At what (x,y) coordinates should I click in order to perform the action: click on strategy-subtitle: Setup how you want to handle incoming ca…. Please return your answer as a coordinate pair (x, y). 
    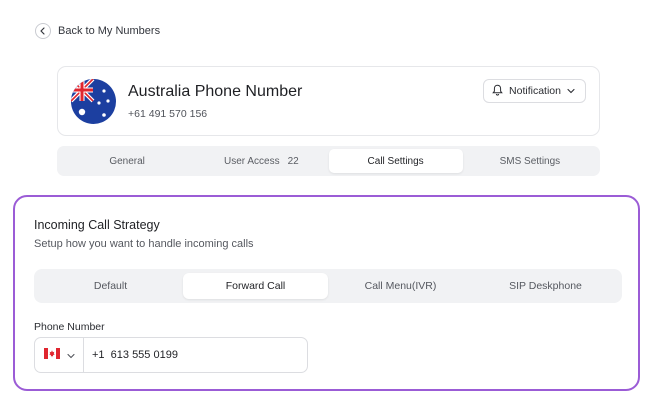
    Looking at the image, I should click on (144, 244).